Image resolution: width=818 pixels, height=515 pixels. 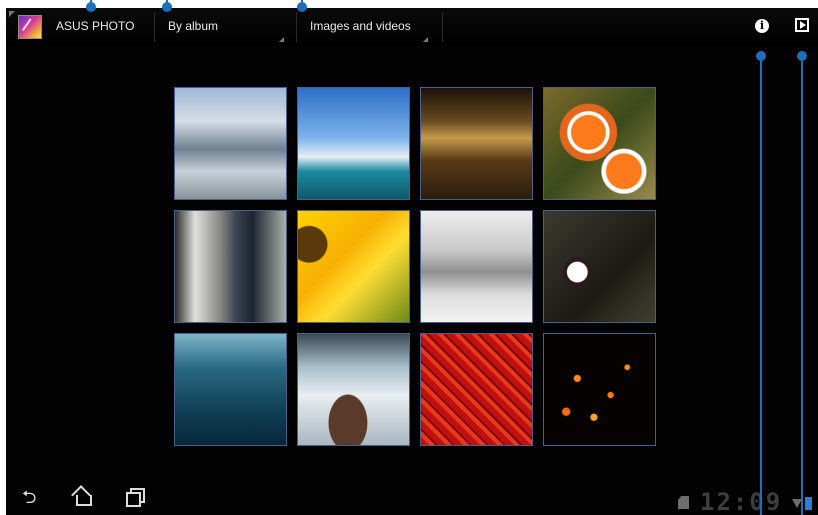 I want to click on recent-apps-icon, so click(x=135, y=497).